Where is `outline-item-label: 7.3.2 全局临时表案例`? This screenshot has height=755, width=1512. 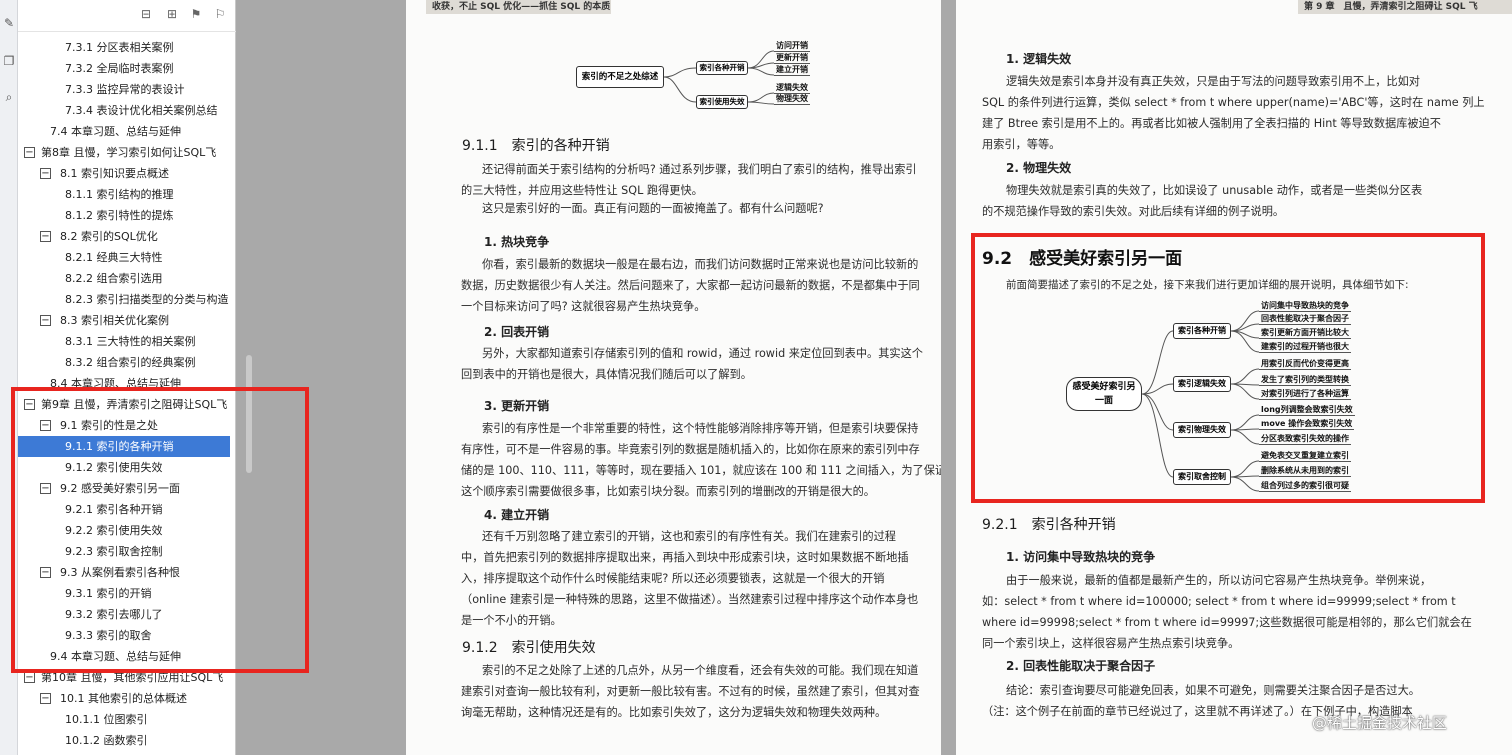
outline-item-label: 7.3.2 全局临时表案例 is located at coordinates (119, 68).